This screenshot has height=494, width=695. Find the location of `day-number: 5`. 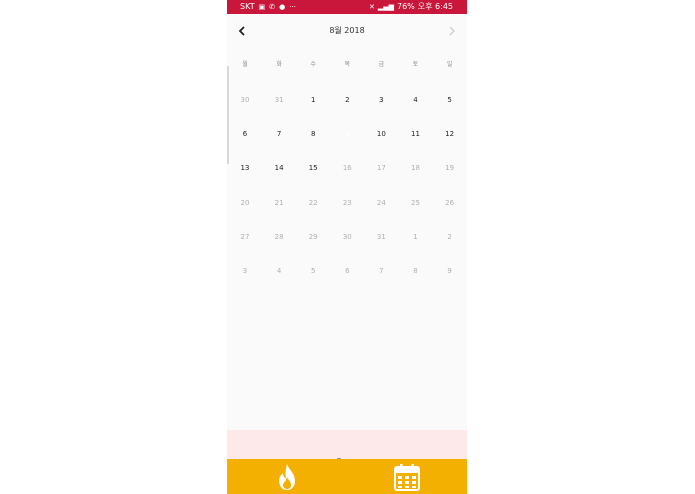

day-number: 5 is located at coordinates (449, 100).